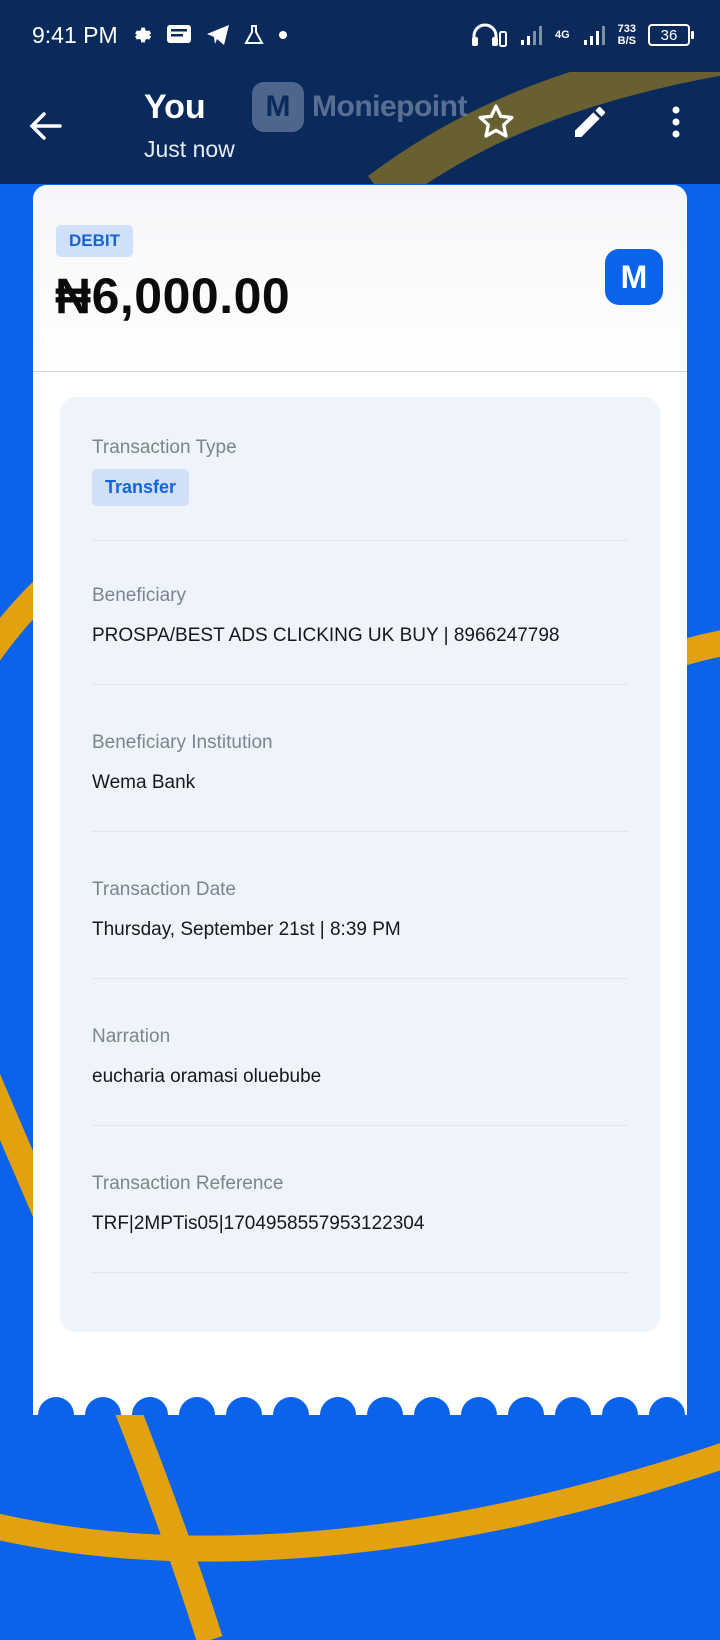 This screenshot has width=720, height=1640. I want to click on detail-row-narration: Narration eucharia oramasi oluebube, so click(360, 1076).